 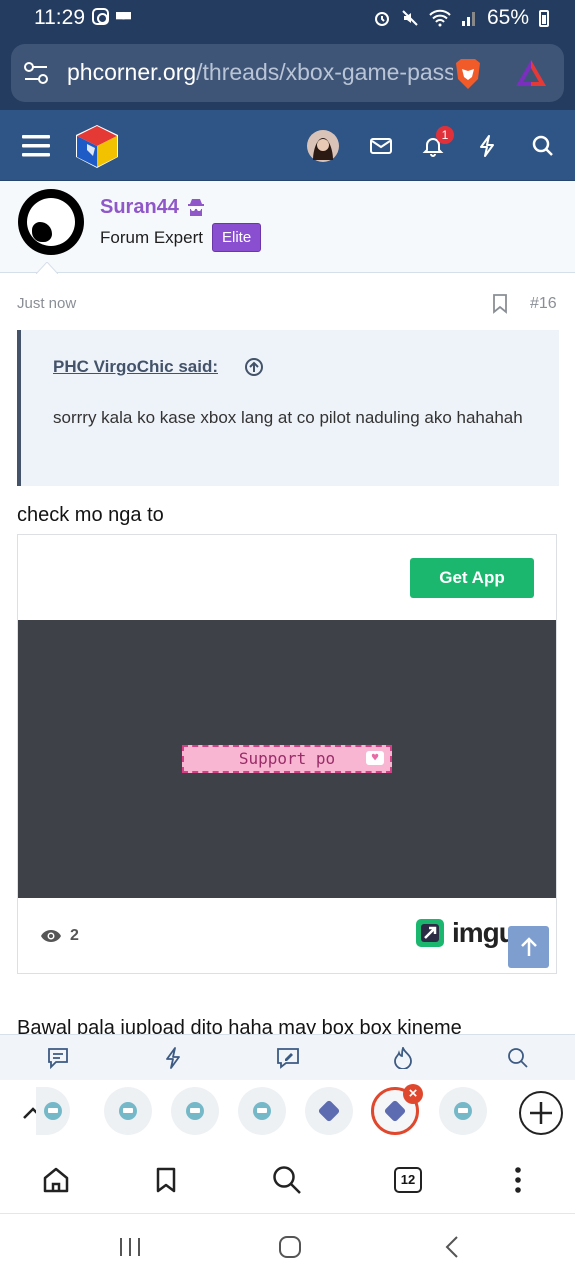 What do you see at coordinates (237, 237) in the screenshot?
I see `elite-badge: Elite` at bounding box center [237, 237].